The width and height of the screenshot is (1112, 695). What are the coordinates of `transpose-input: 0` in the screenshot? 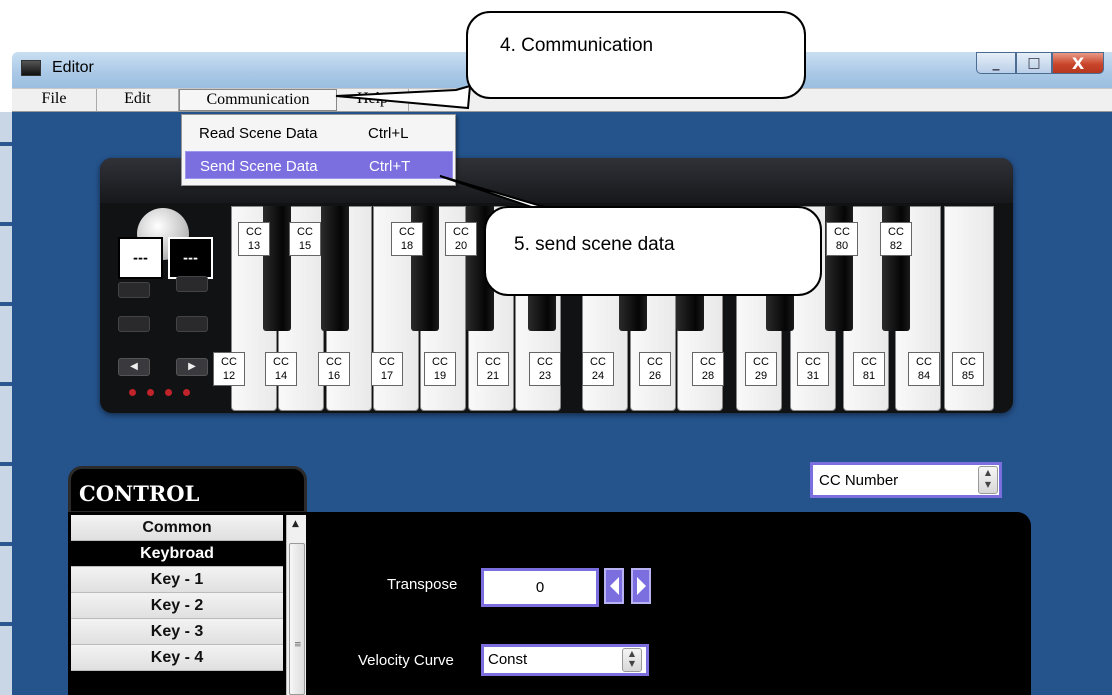 It's located at (540, 587).